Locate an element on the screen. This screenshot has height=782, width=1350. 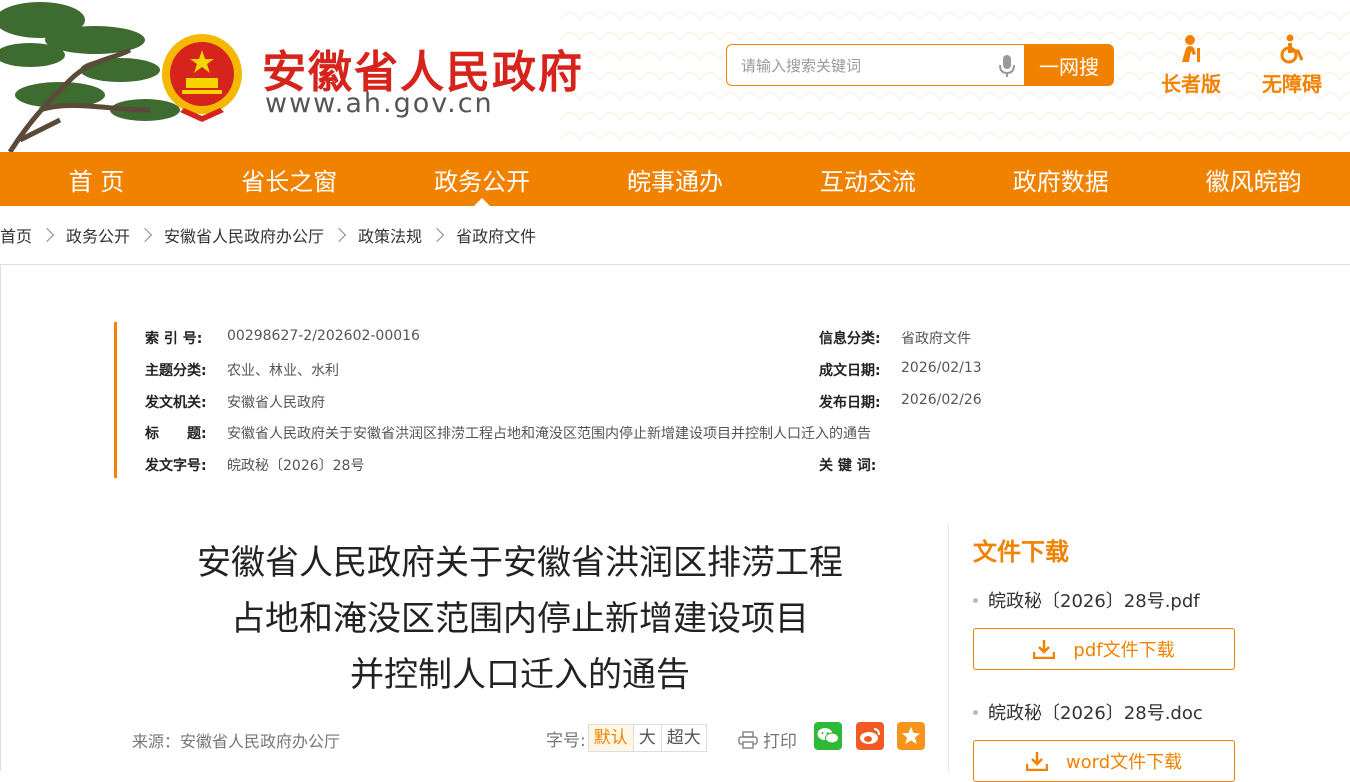
vertical-divider is located at coordinates (948, 647).